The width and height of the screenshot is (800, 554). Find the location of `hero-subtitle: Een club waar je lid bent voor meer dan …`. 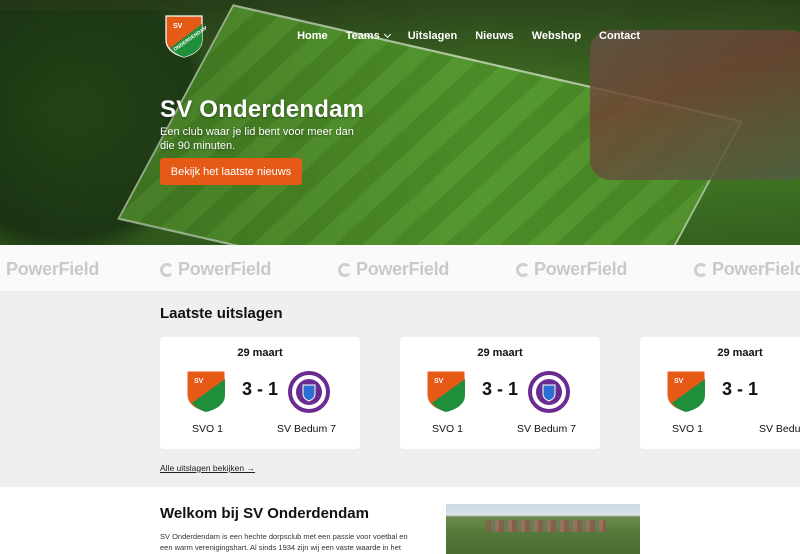

hero-subtitle: Een club waar je lid bent voor meer dan … is located at coordinates (257, 139).